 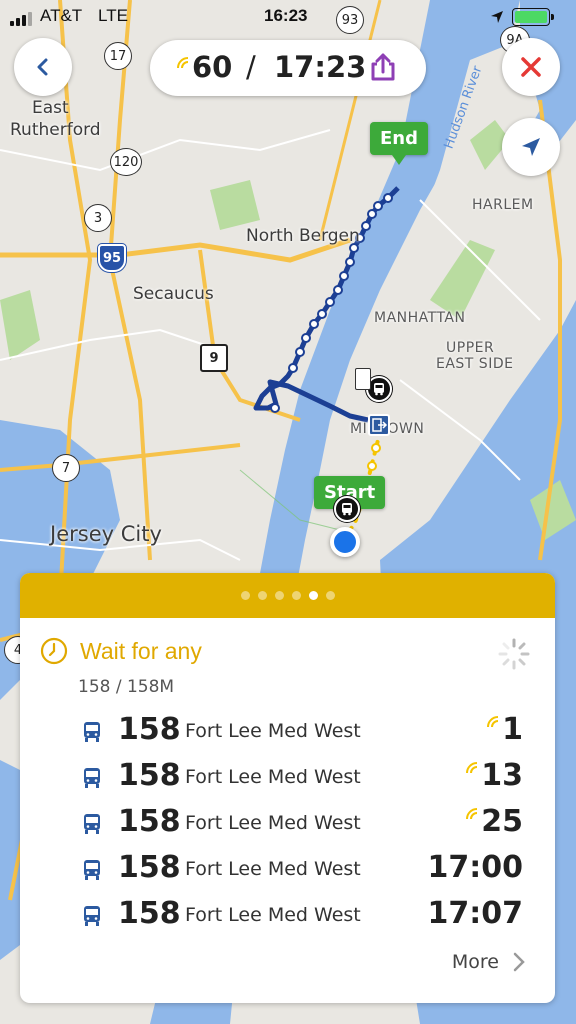 I want to click on route-shield-9: 9, so click(x=214, y=358).